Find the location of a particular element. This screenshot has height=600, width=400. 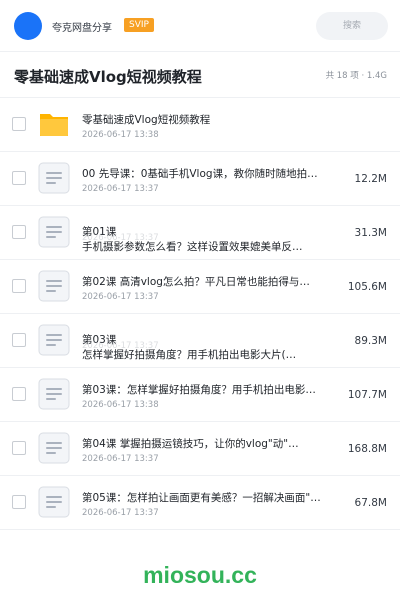

file-name: 零基础速成Vlog短视频教程 is located at coordinates (202, 119).